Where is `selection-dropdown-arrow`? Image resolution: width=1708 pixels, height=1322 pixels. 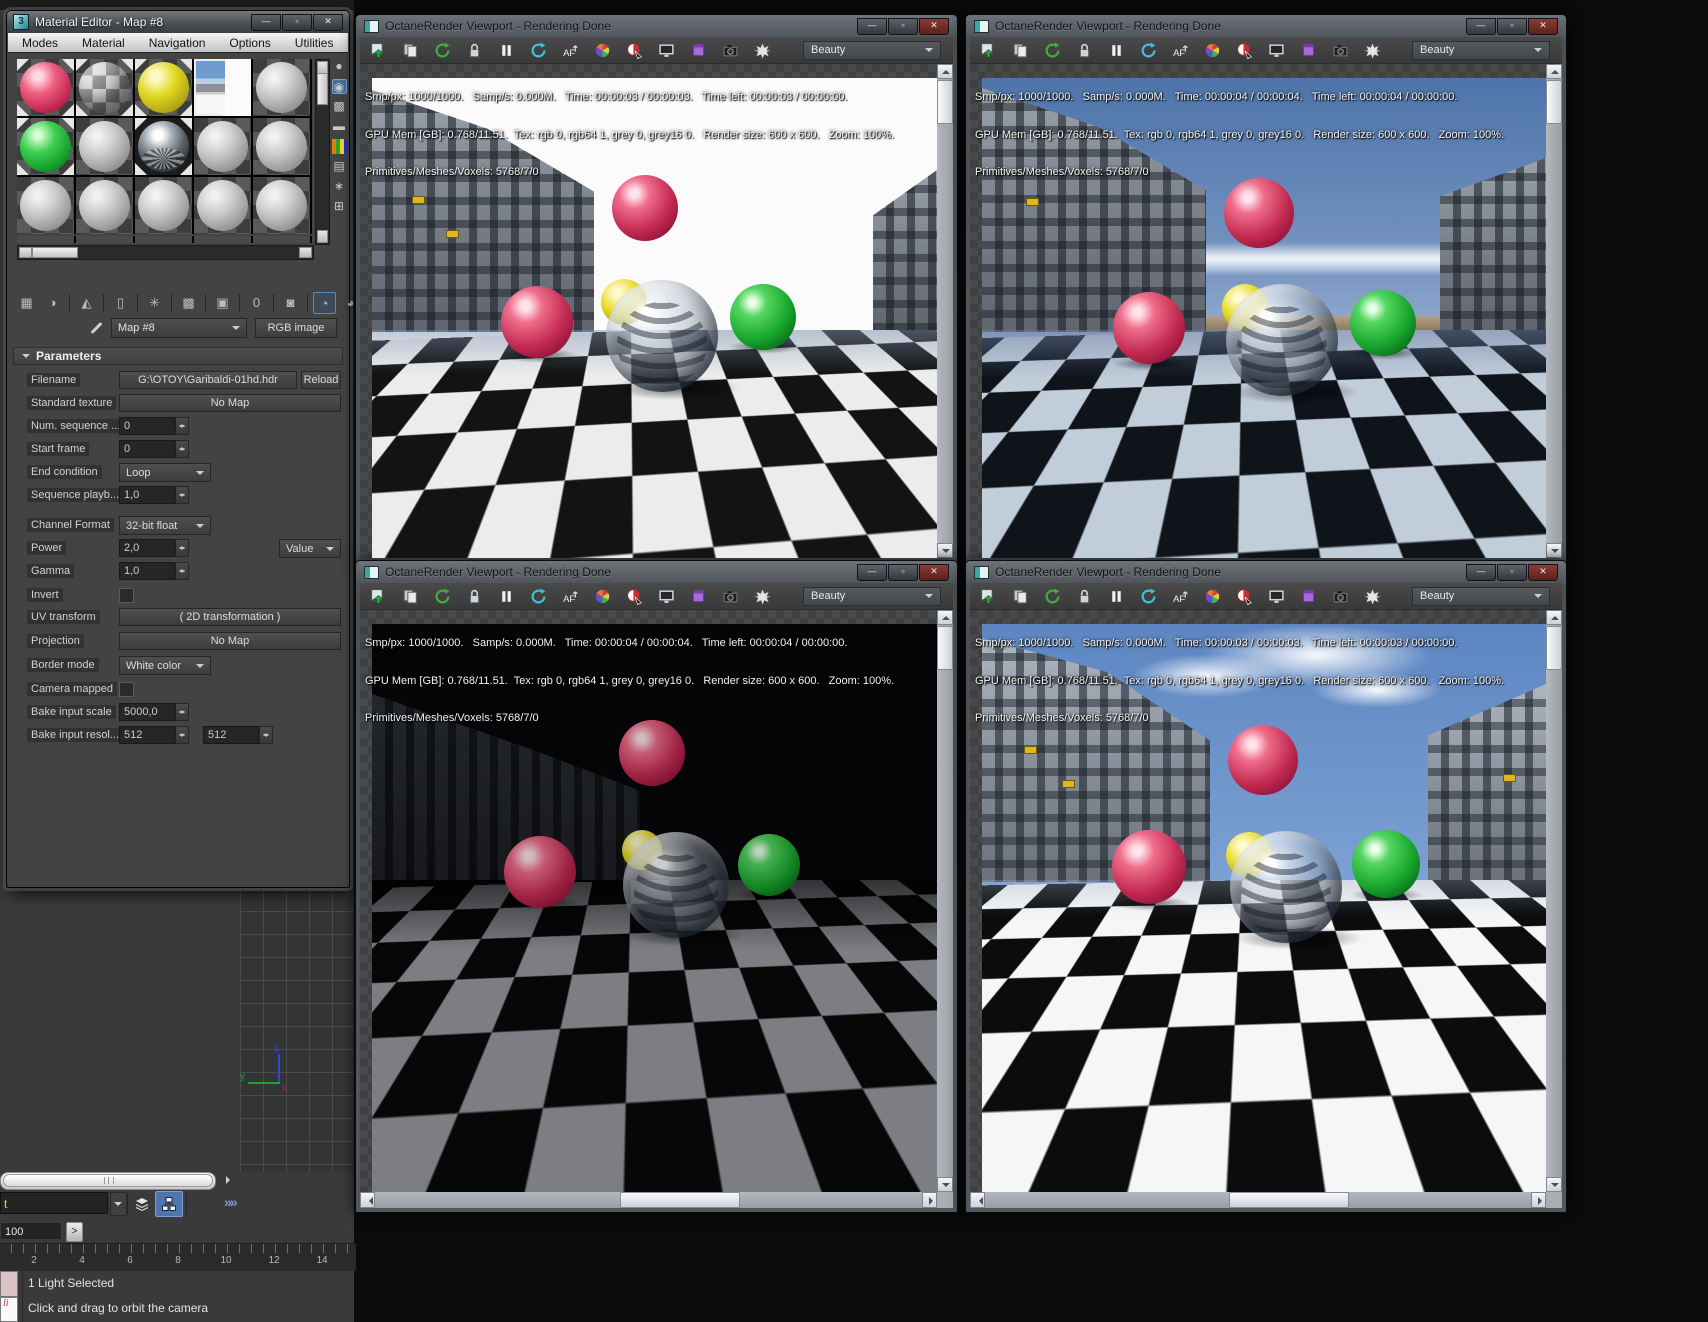
selection-dropdown-arrow is located at coordinates (118, 1204).